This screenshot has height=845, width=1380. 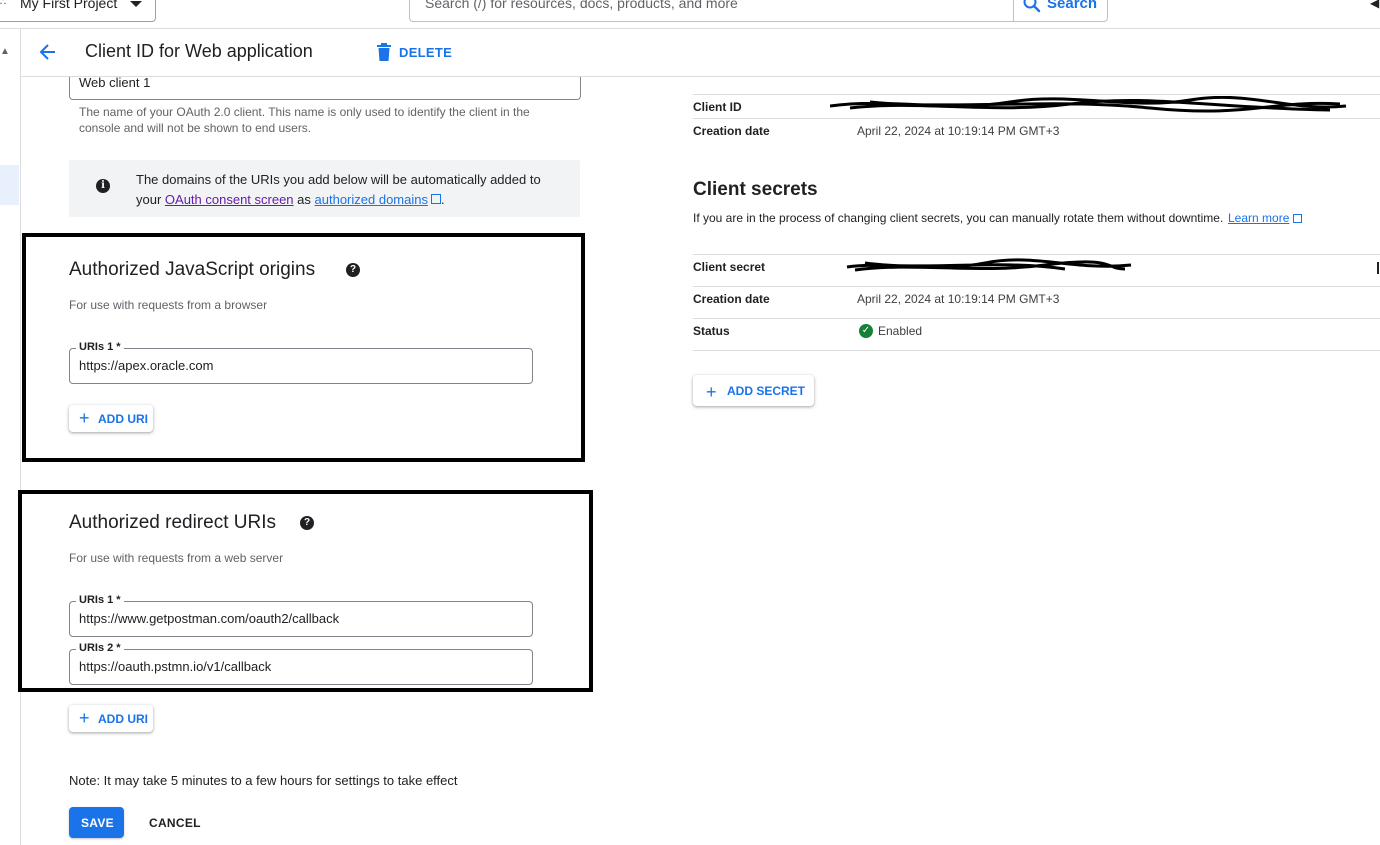 What do you see at coordinates (958, 131) in the screenshot?
I see `client-creation-date-value: April 22, 2024 at 10:19:14 PM GMT+3` at bounding box center [958, 131].